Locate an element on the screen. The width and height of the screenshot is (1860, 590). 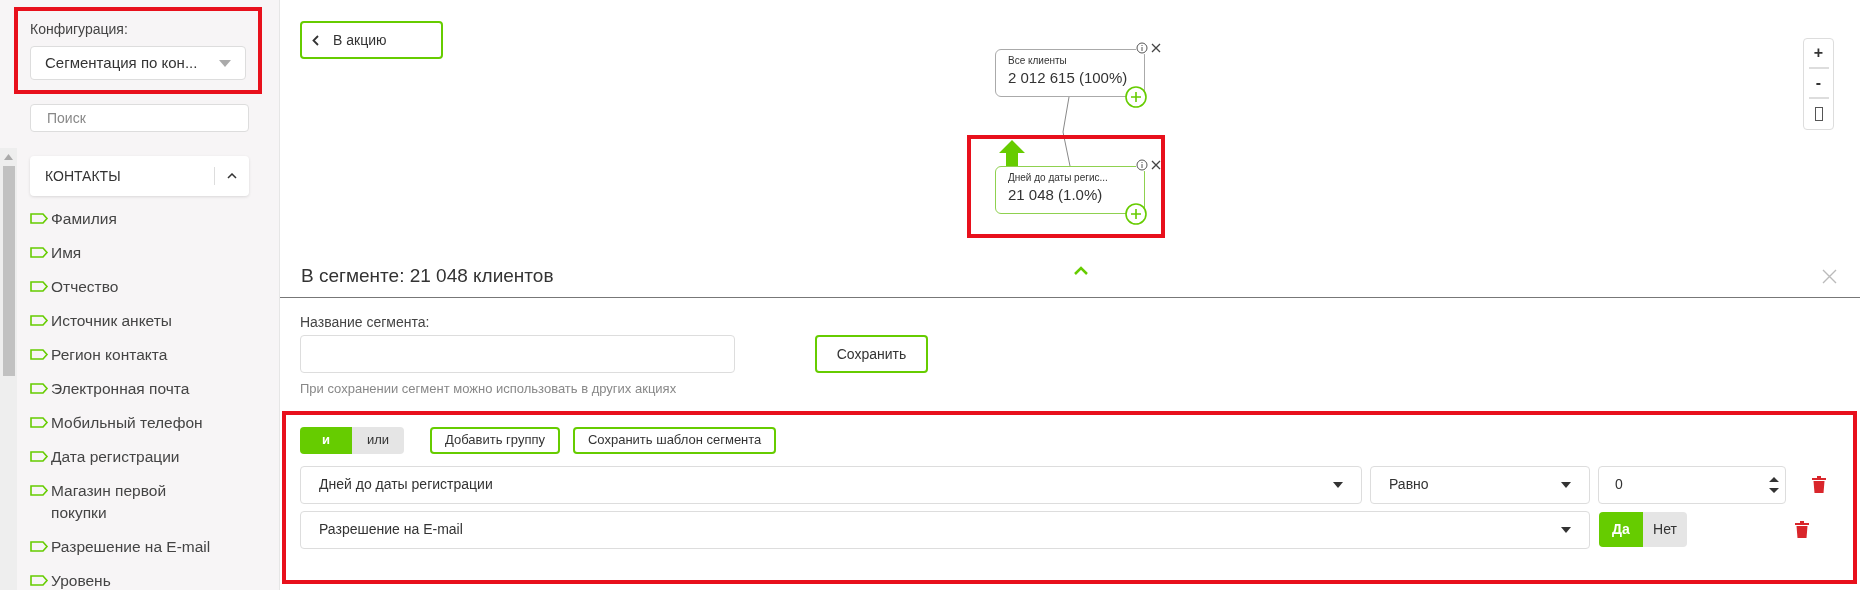
segment-name-field is located at coordinates (517, 354).